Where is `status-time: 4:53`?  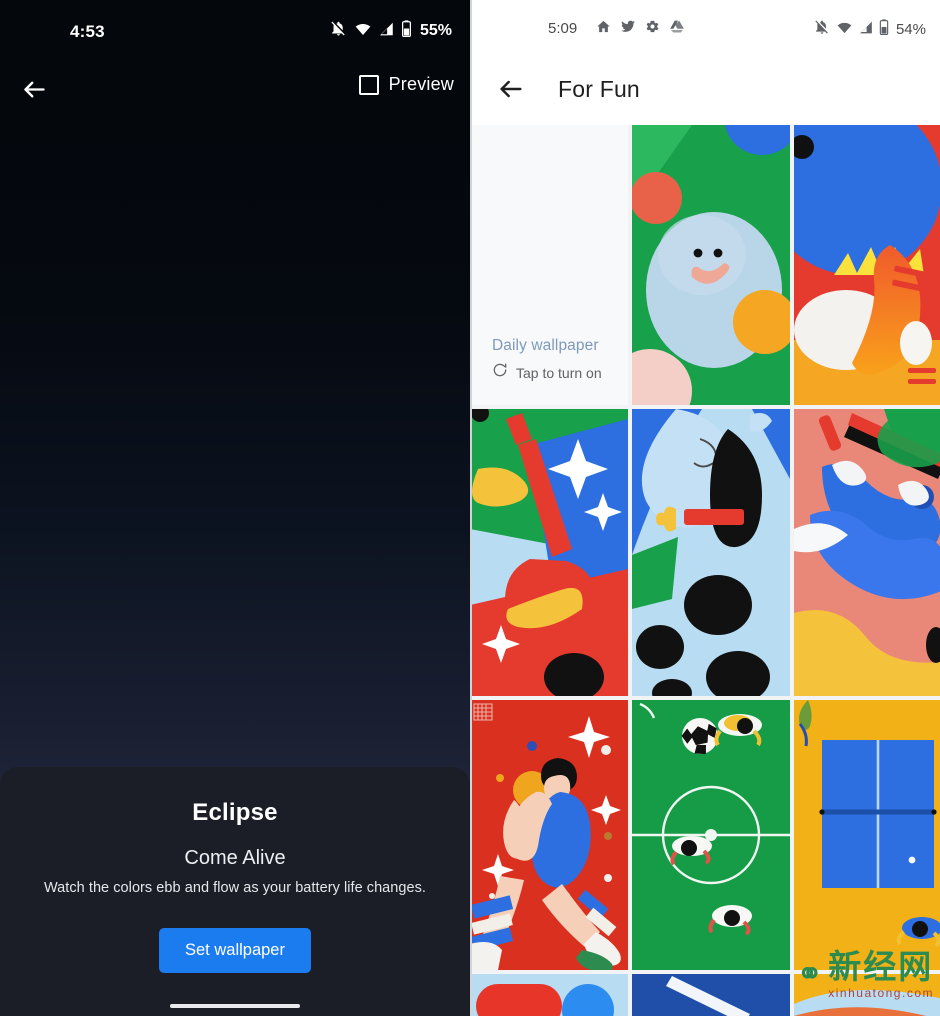 status-time: 4:53 is located at coordinates (87, 31).